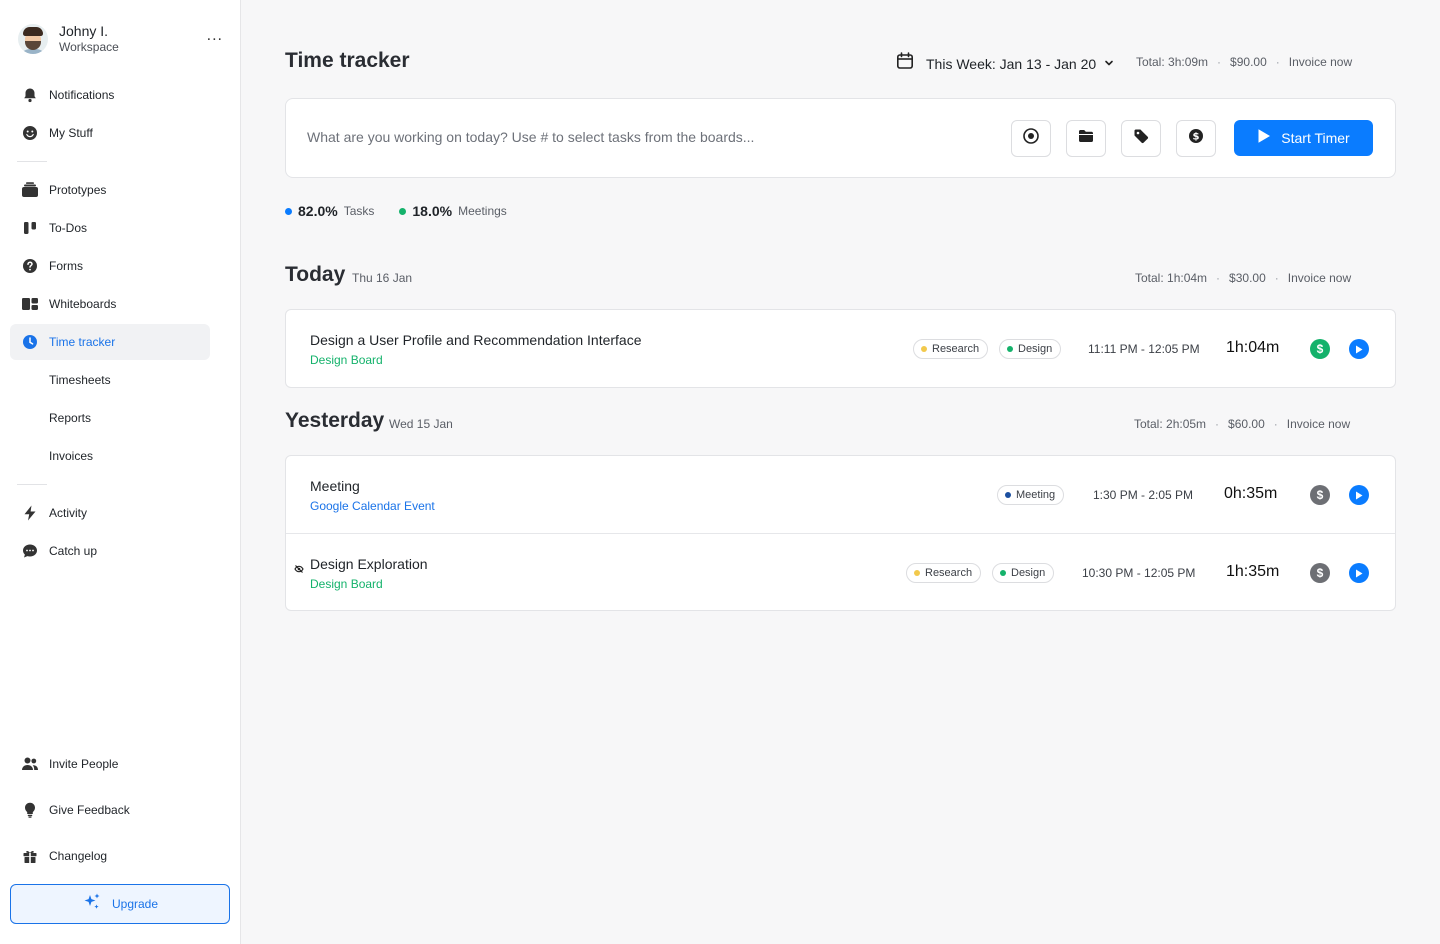 The height and width of the screenshot is (944, 1440). What do you see at coordinates (1252, 348) in the screenshot?
I see `entry-duration: 1h:04m` at bounding box center [1252, 348].